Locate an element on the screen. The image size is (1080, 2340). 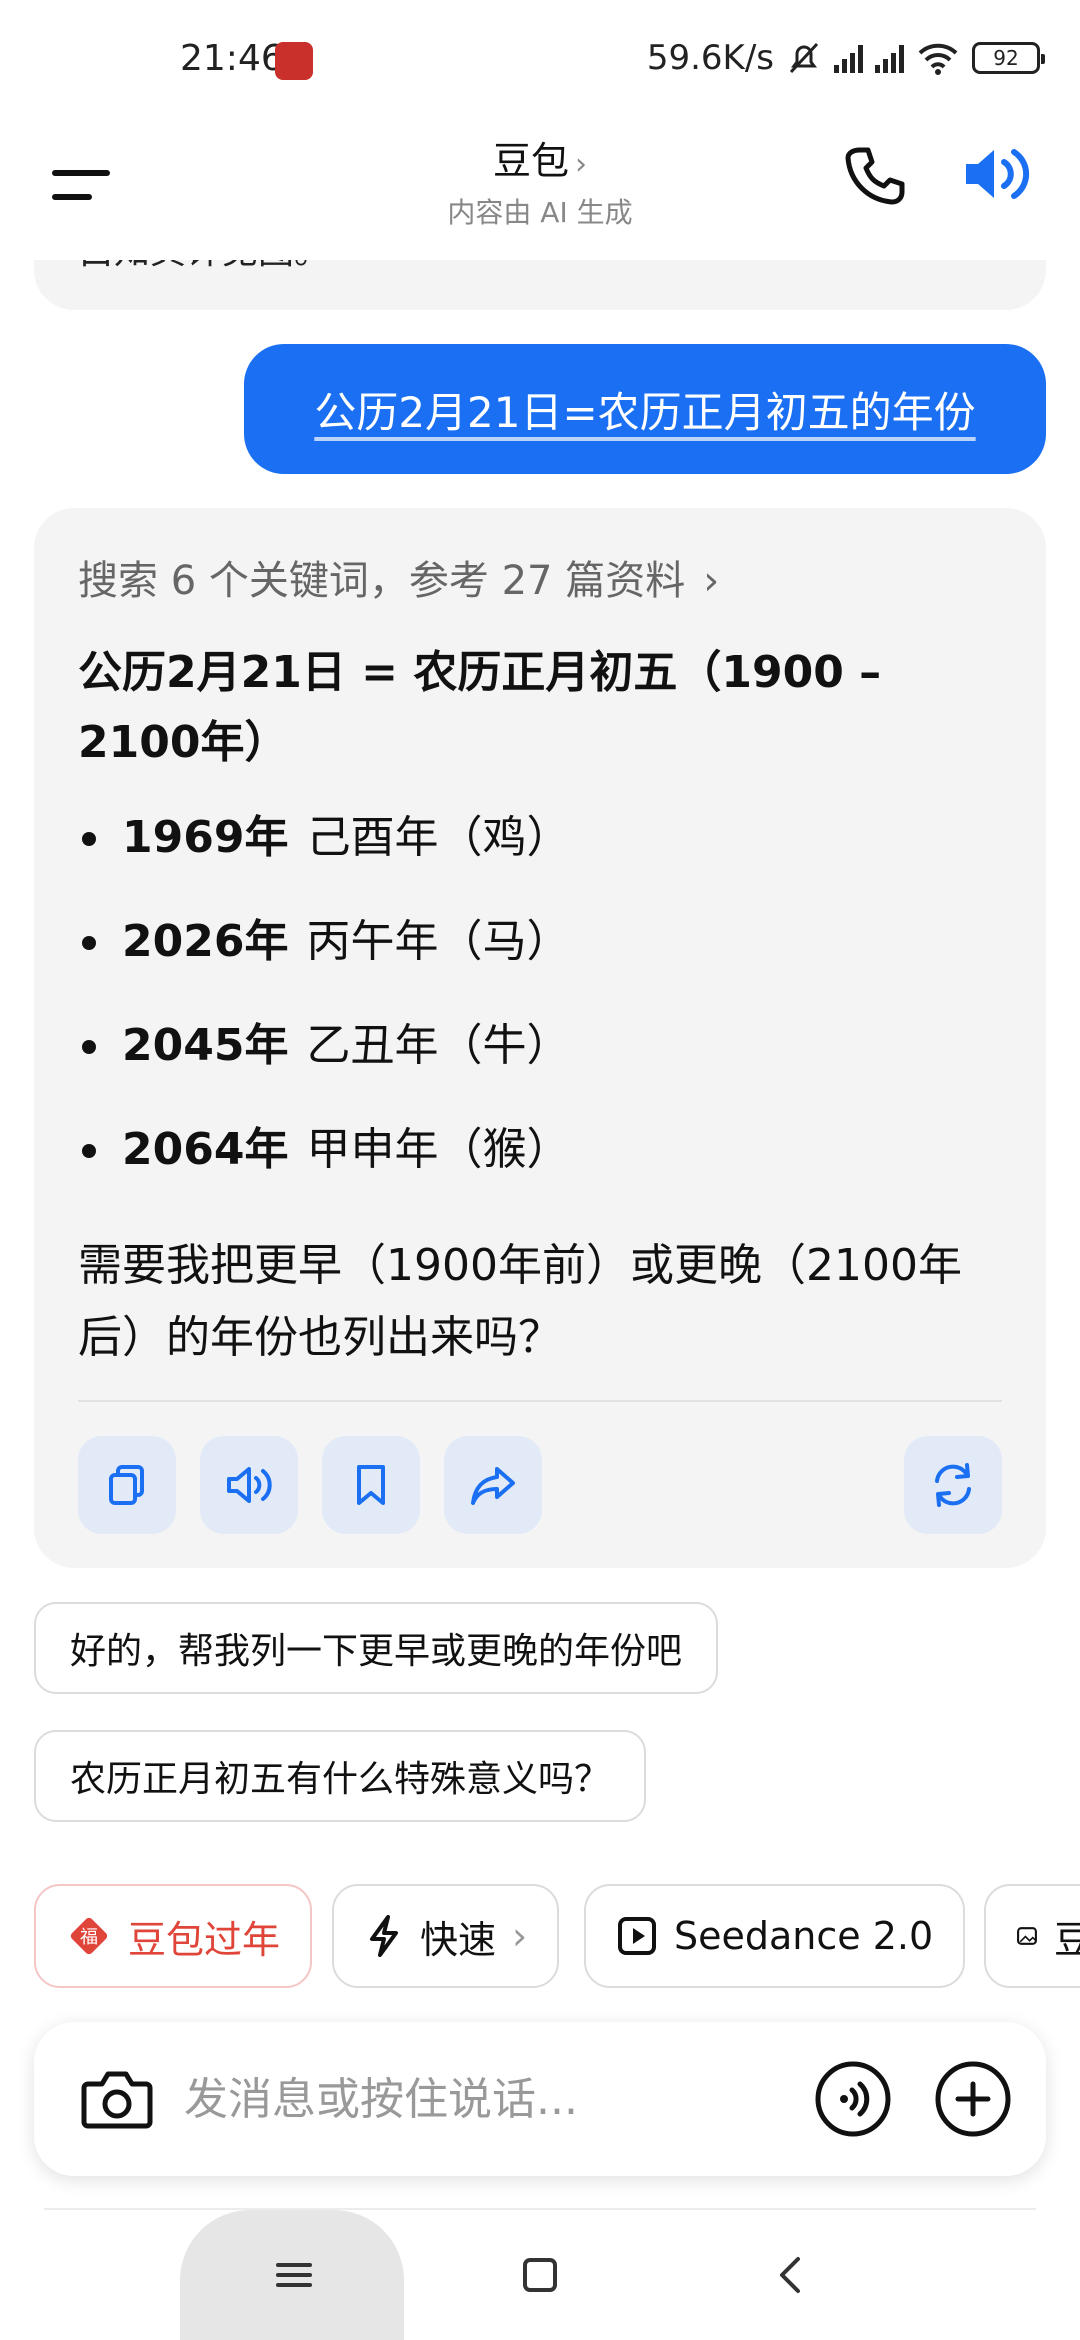
status-time: 21:46 is located at coordinates (232, 58).